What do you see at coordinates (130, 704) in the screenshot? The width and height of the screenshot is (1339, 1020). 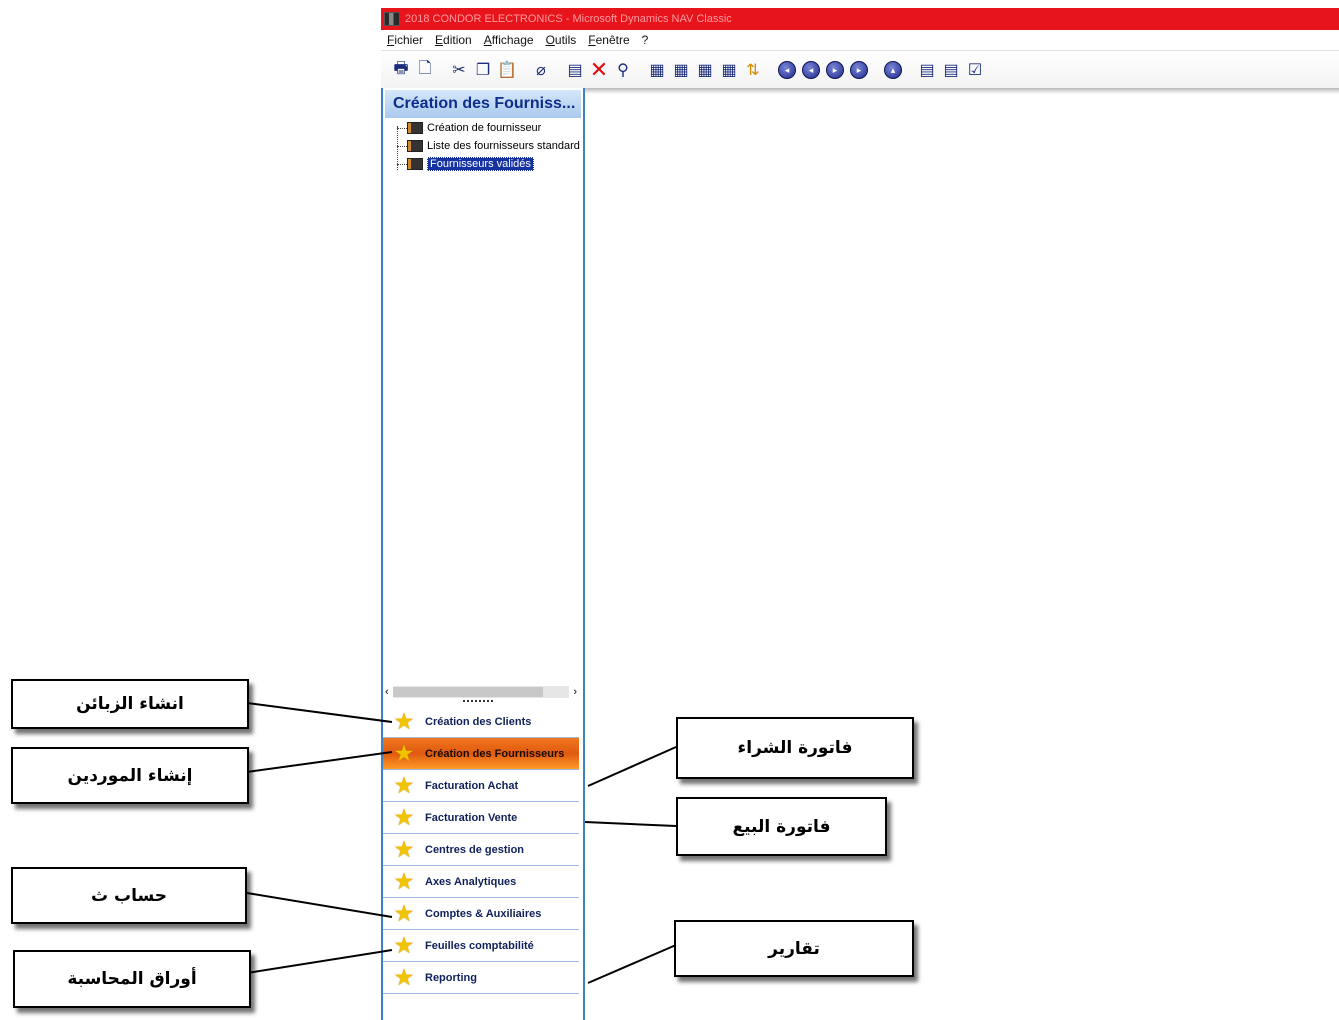 I see `callout-clients: انشاء الزبائن` at bounding box center [130, 704].